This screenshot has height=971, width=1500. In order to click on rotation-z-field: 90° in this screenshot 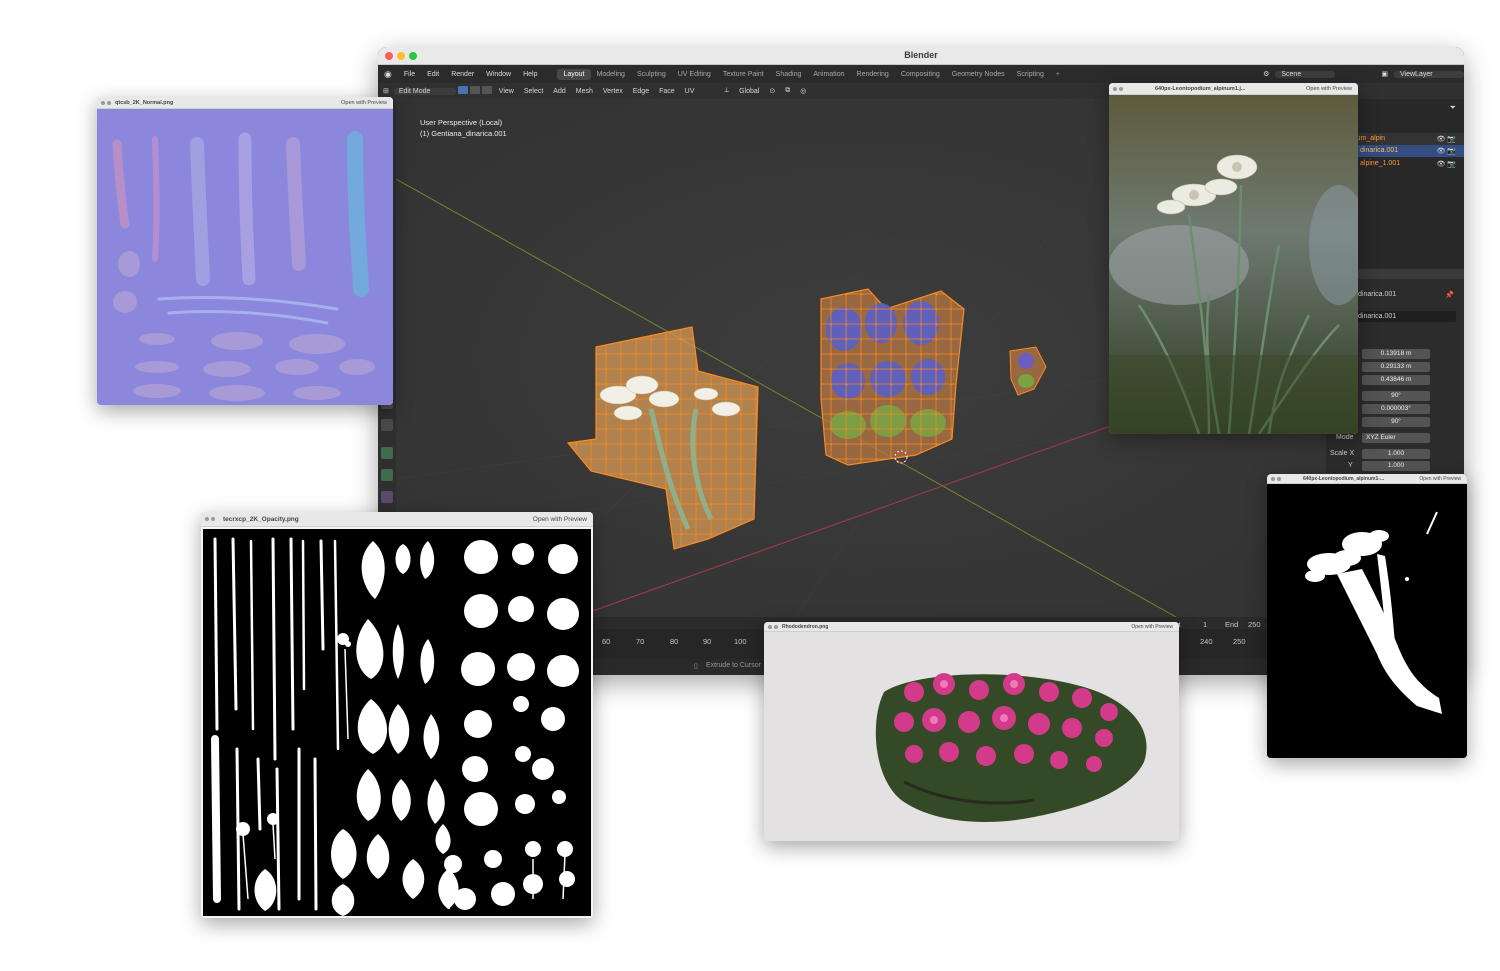, I will do `click(1396, 422)`.